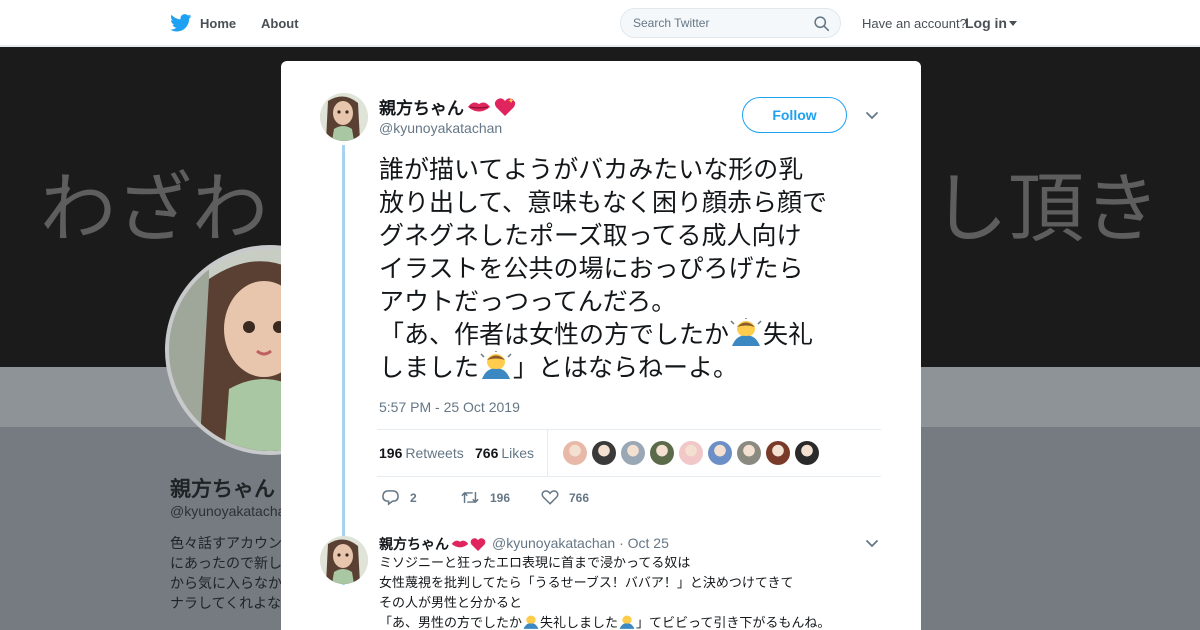 The image size is (1200, 630). What do you see at coordinates (590, 235) in the screenshot?
I see `tweet-line: グネグネしたポーズ取ってる成人向け` at bounding box center [590, 235].